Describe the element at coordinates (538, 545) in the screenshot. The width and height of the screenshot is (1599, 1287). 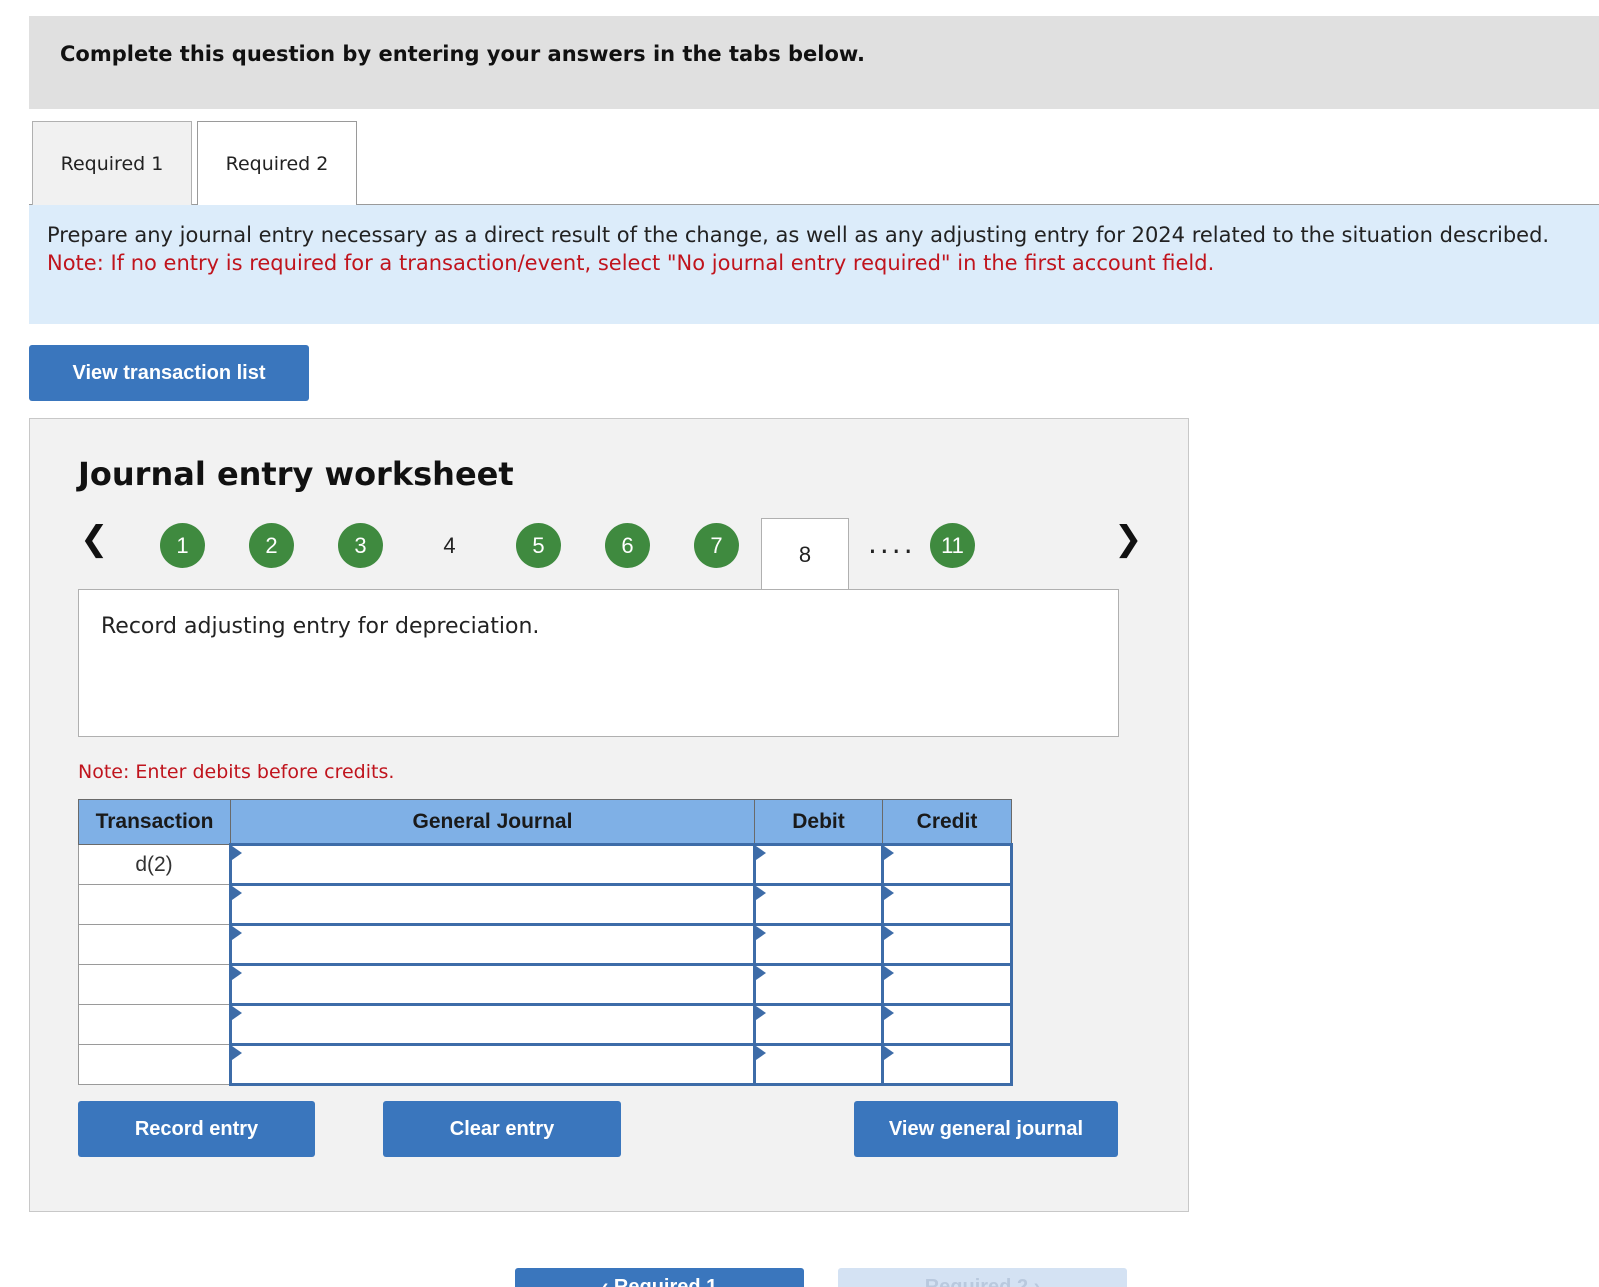
I see `step-5: 5` at that location.